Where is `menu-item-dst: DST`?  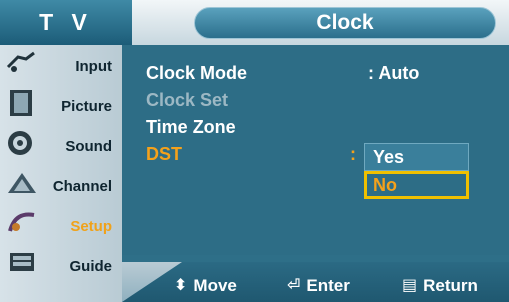 menu-item-dst: DST is located at coordinates (164, 154).